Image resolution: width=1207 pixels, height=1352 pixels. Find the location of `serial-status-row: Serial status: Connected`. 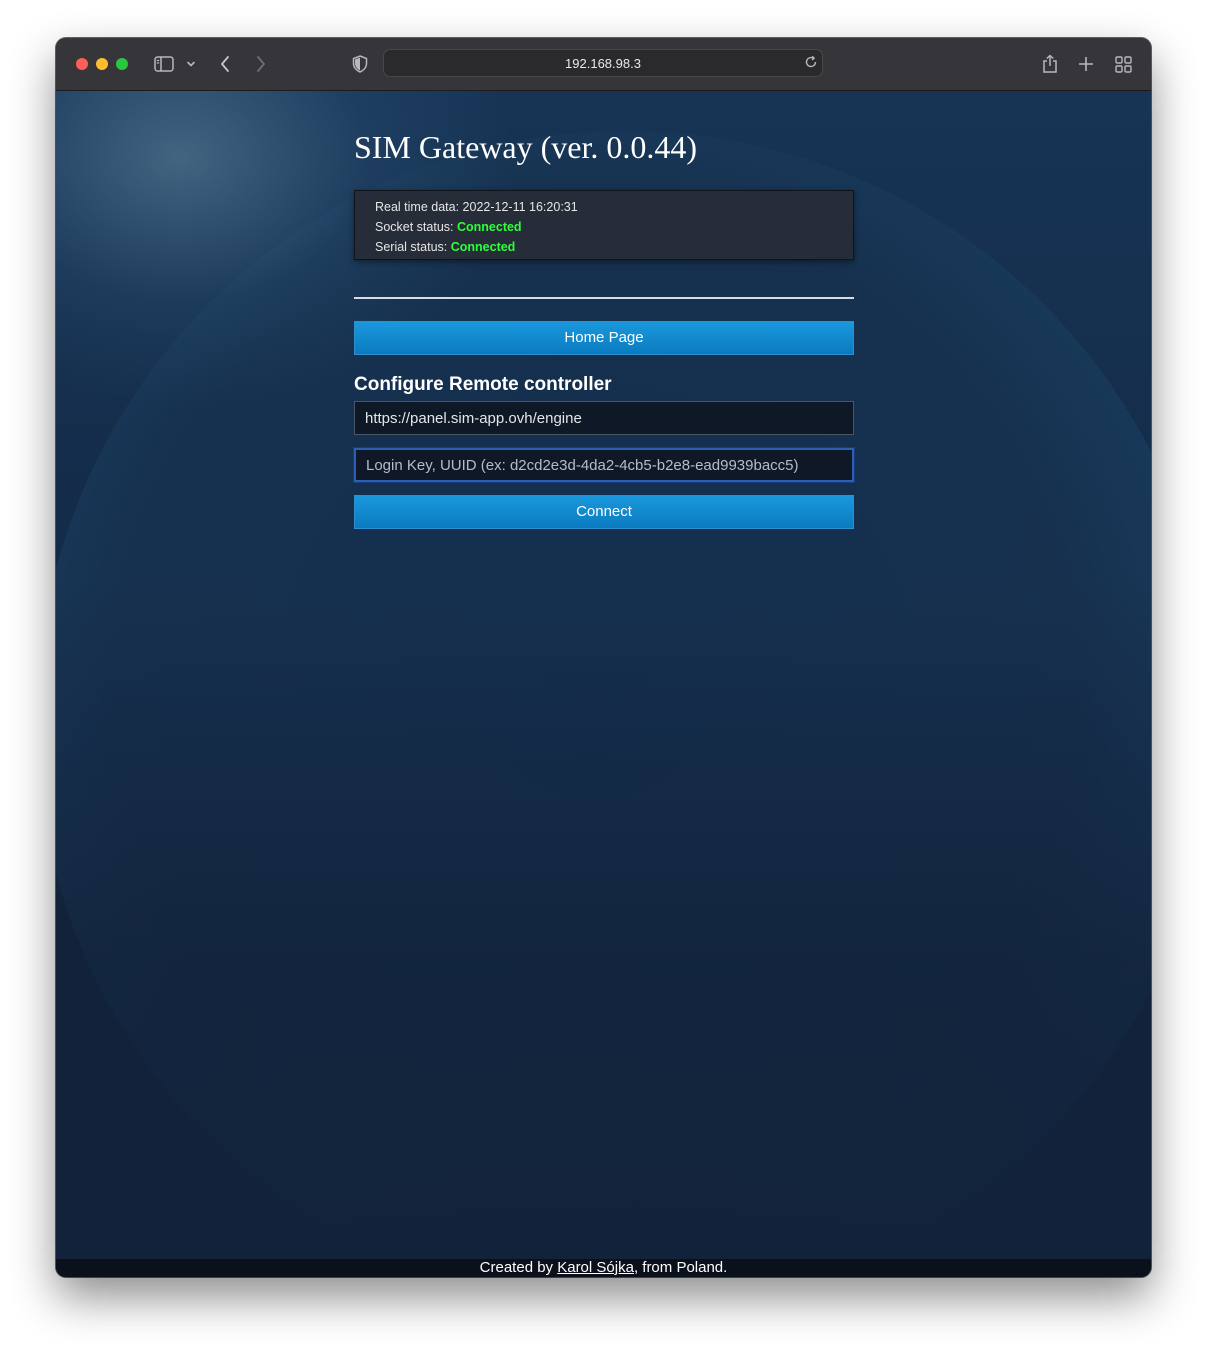

serial-status-row: Serial status: Connected is located at coordinates (614, 247).